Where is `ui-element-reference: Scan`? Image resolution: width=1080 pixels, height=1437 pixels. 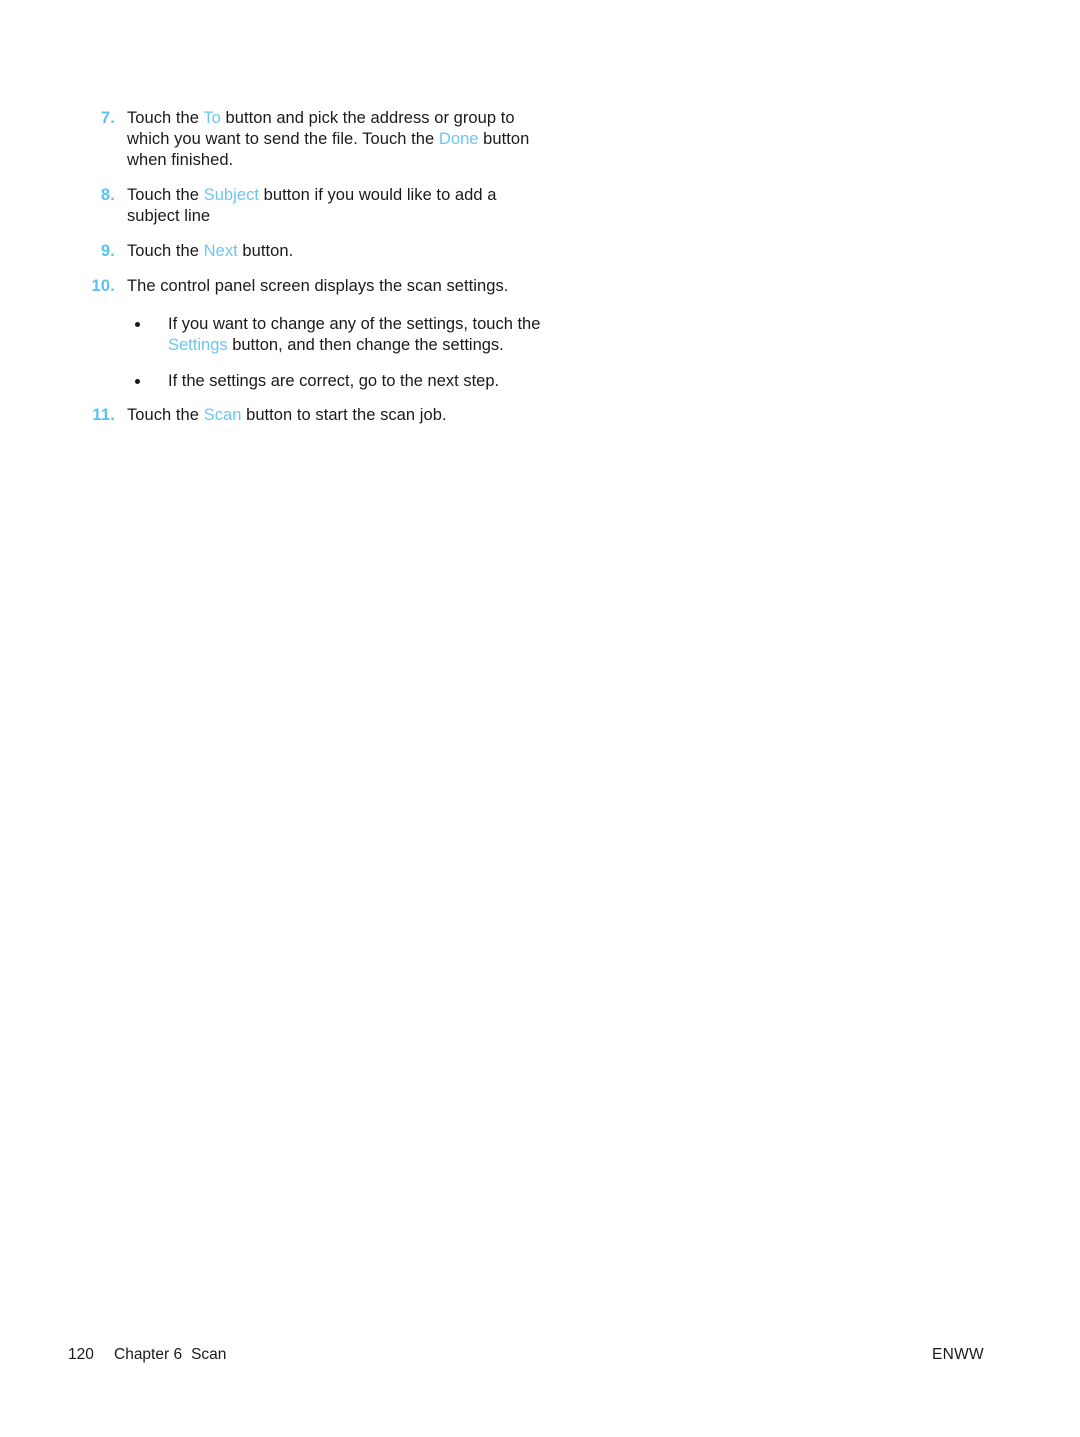 ui-element-reference: Scan is located at coordinates (222, 415).